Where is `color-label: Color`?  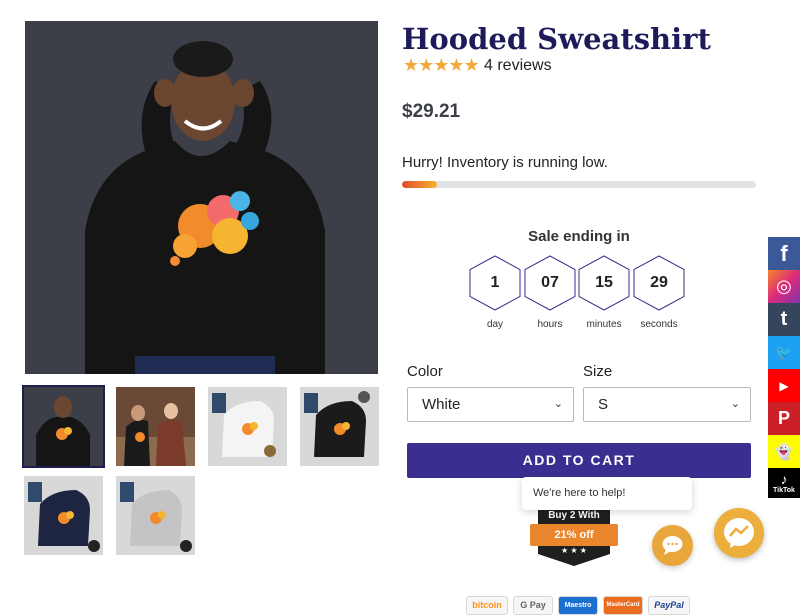 color-label: Color is located at coordinates (425, 371).